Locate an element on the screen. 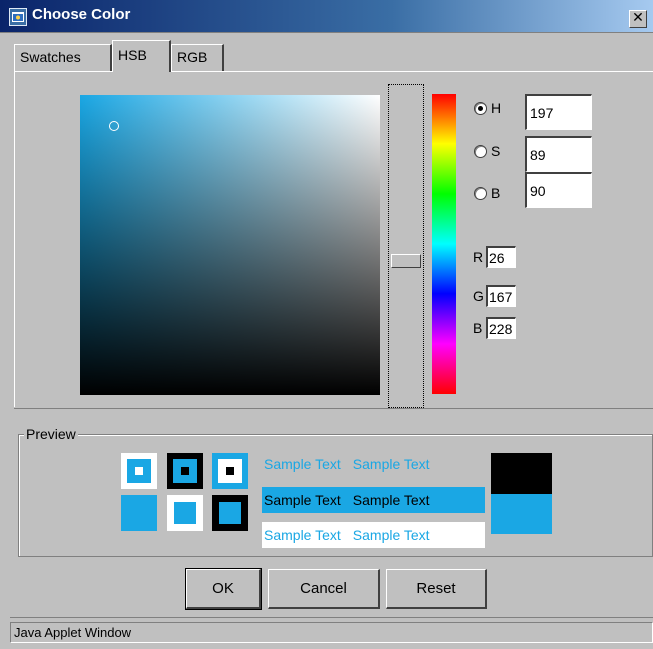 The image size is (653, 649). reset-button-label: Reset is located at coordinates (436, 588).